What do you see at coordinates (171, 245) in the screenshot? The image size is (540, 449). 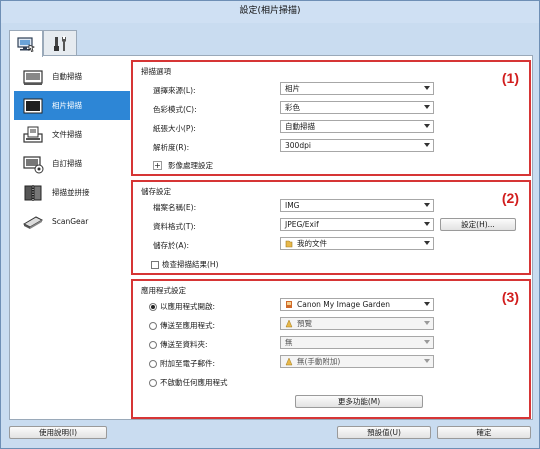 I see `save-in-label: 儲存於(A):` at bounding box center [171, 245].